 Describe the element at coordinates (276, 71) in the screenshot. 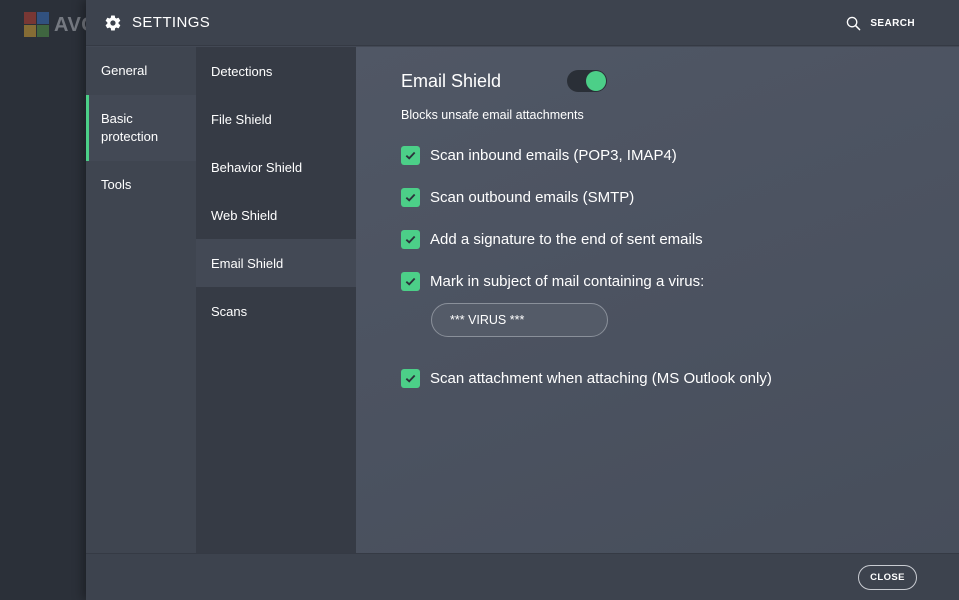

I see `subcategory-detections: Detections` at that location.